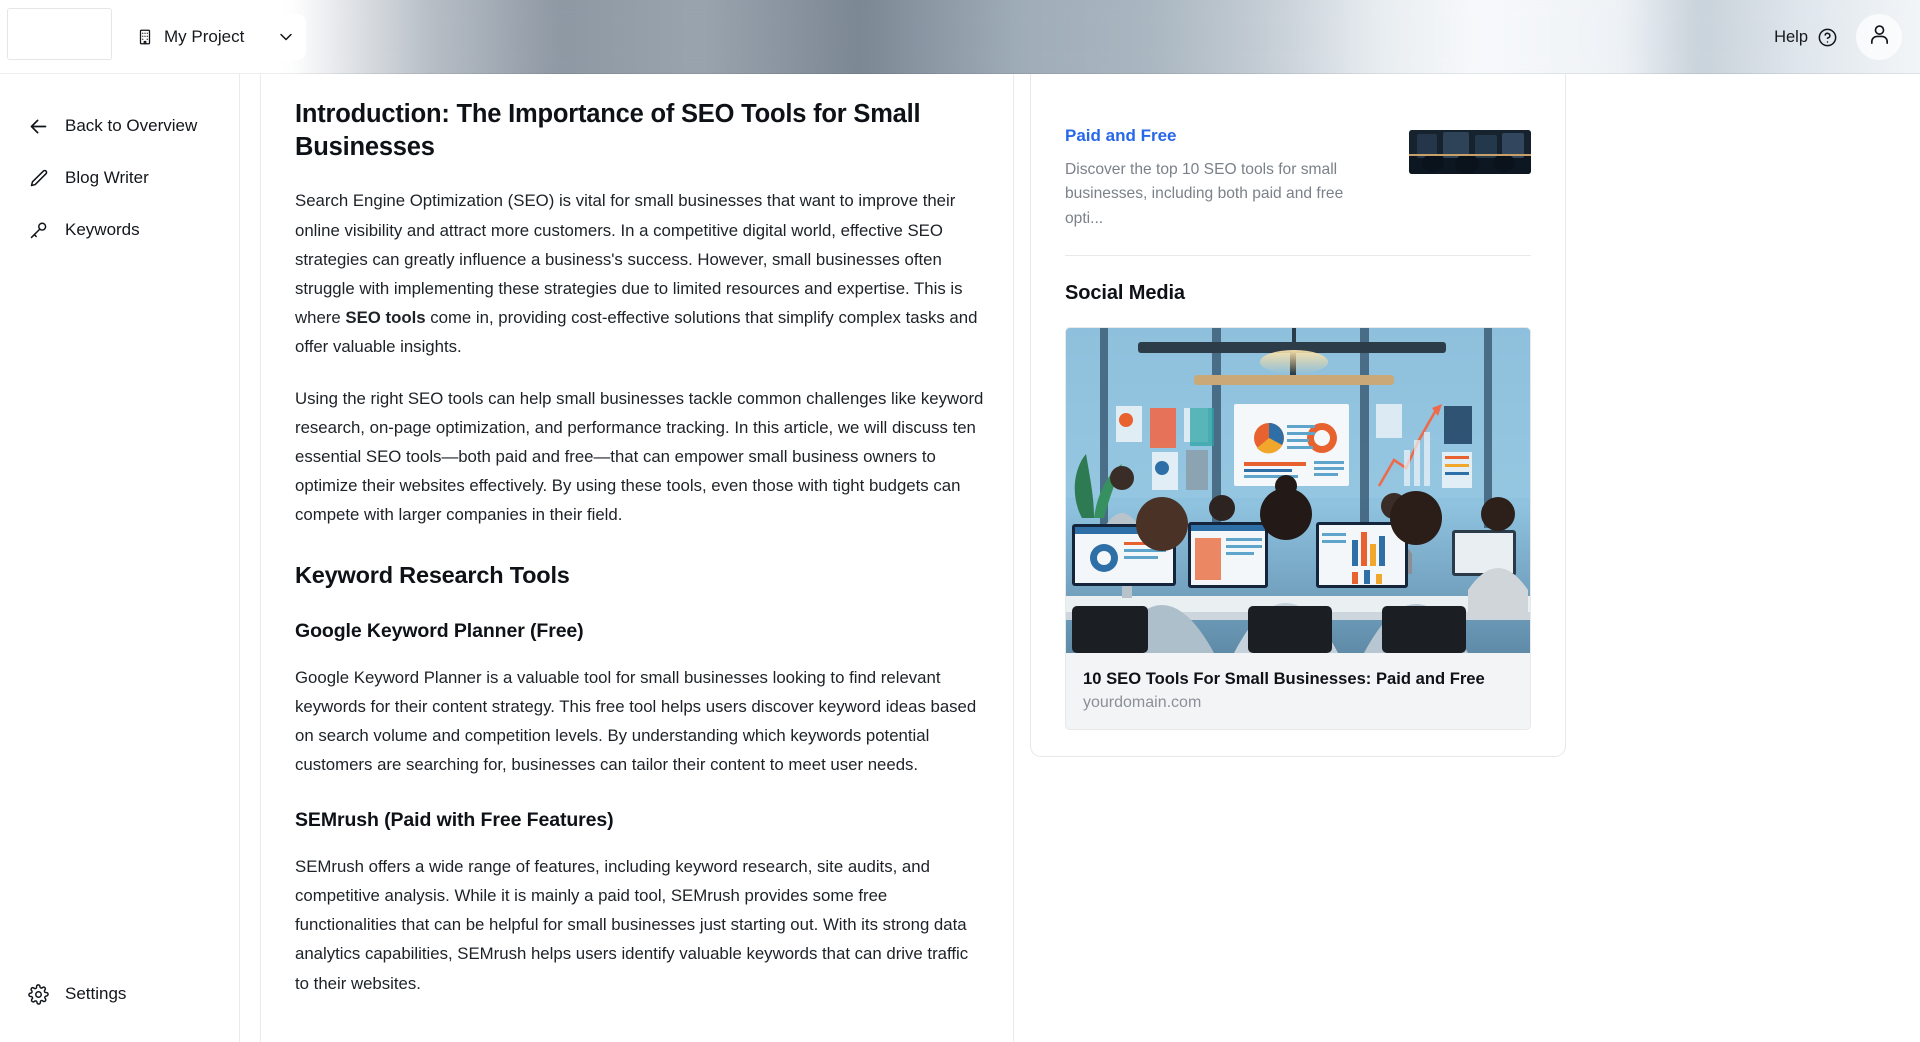  Describe the element at coordinates (96, 993) in the screenshot. I see `sidebar-item-label: Settings` at that location.